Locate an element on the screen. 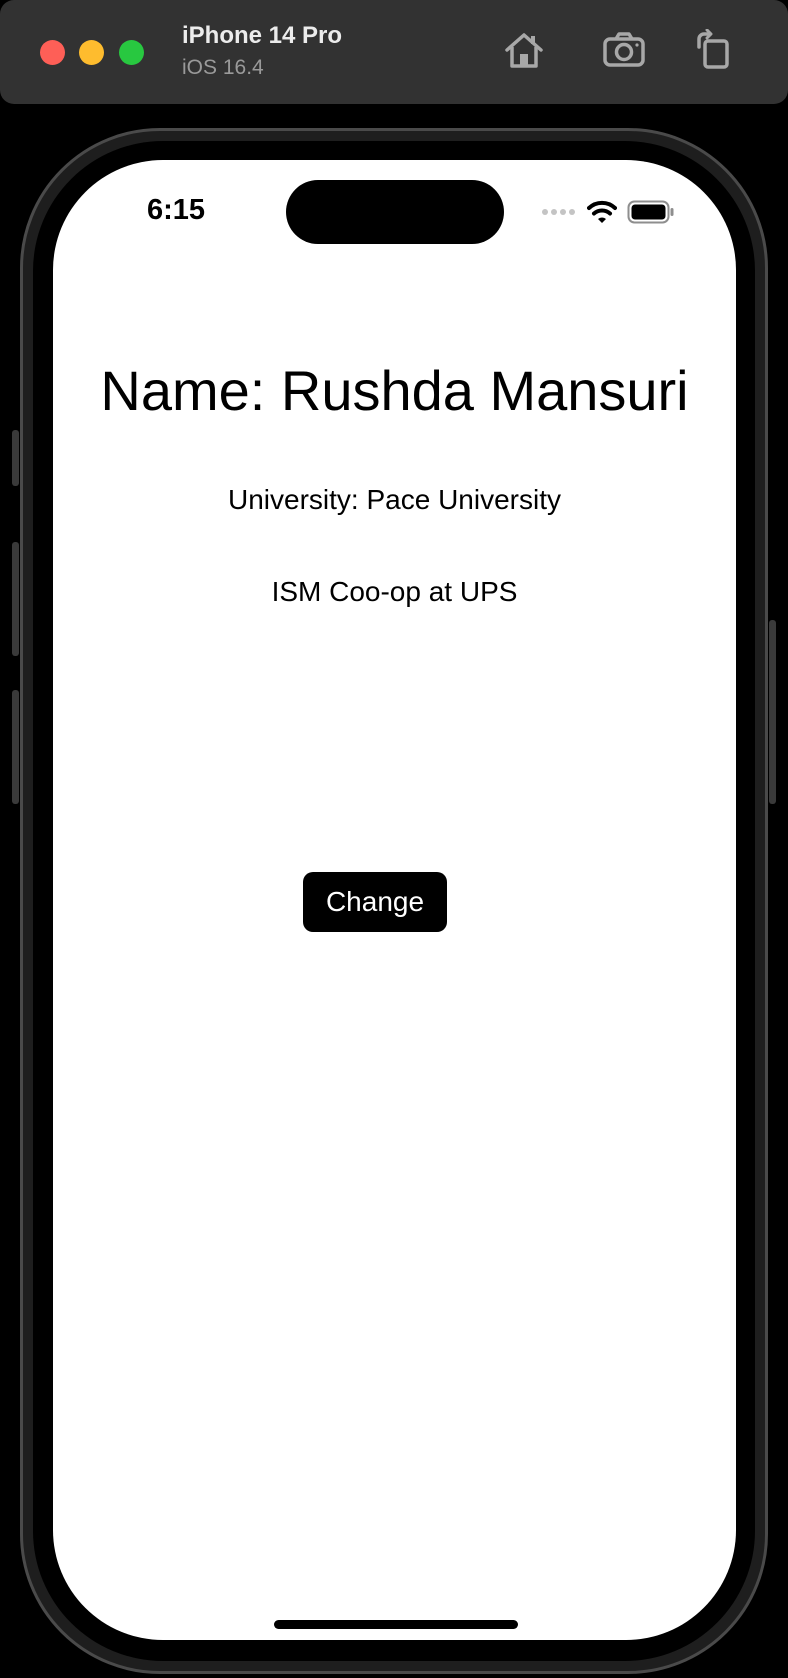  name-label: Name: Rushda Mansuri is located at coordinates (394, 390).